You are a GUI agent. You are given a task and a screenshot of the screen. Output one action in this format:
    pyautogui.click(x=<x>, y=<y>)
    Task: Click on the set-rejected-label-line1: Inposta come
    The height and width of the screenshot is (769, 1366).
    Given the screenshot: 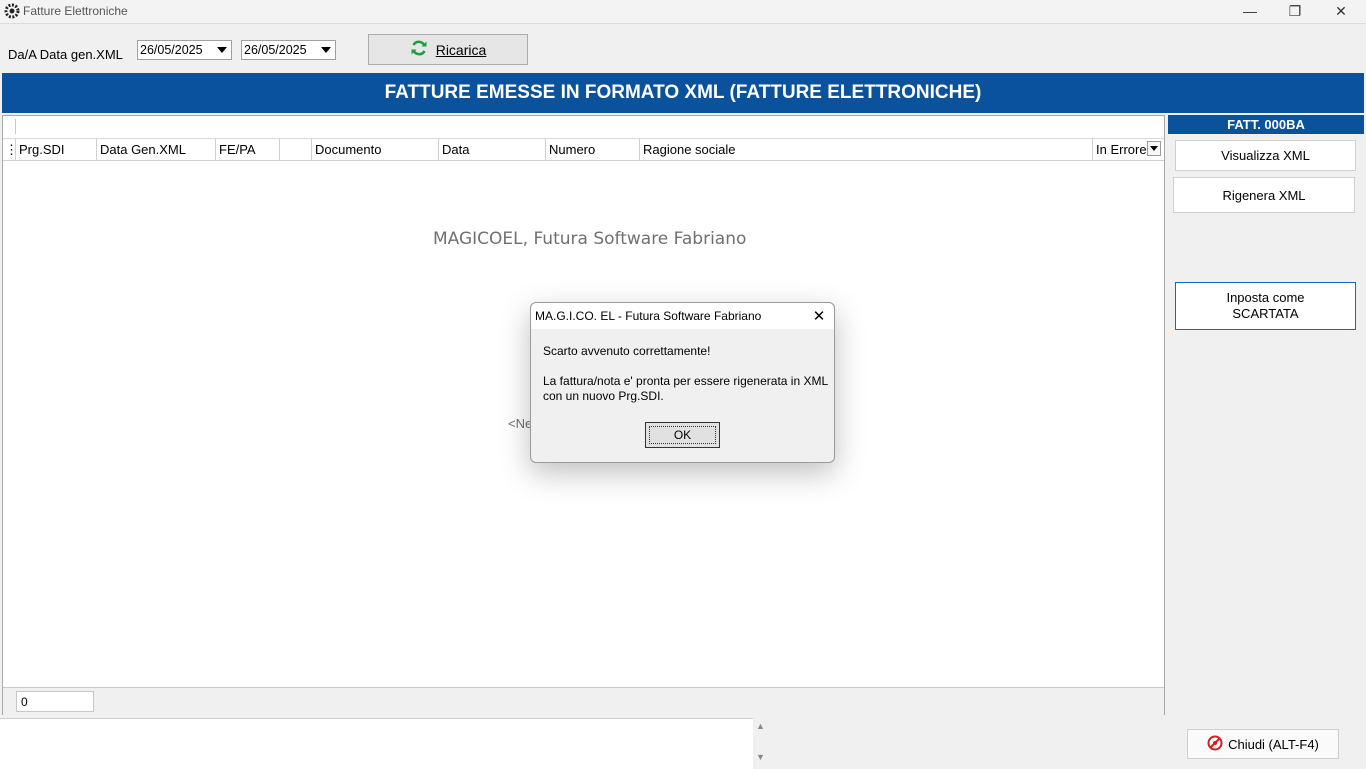 What is the action you would take?
    pyautogui.click(x=1265, y=297)
    